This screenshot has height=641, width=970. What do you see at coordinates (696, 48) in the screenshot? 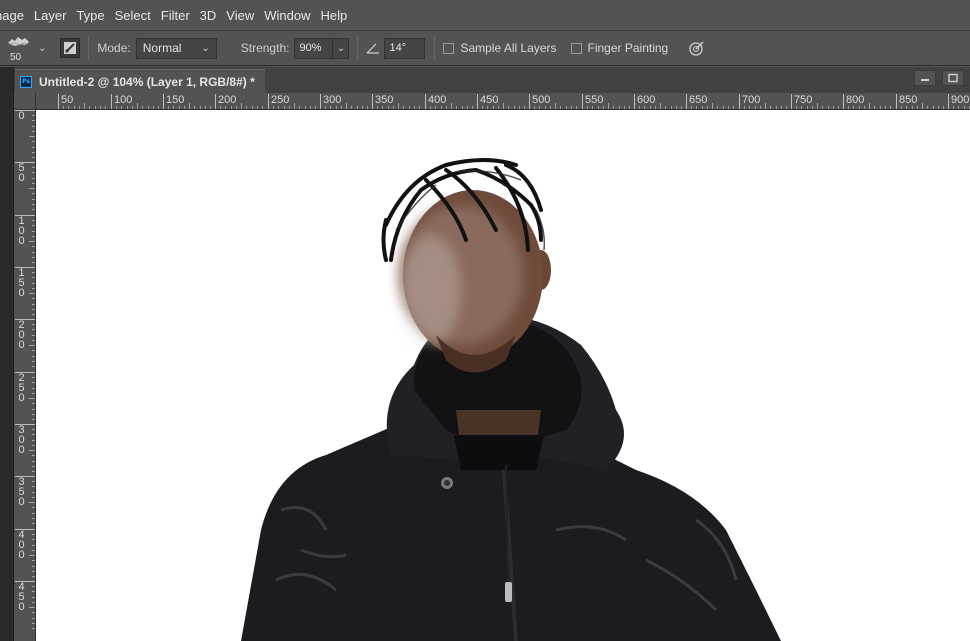
I see `pressure-icon` at bounding box center [696, 48].